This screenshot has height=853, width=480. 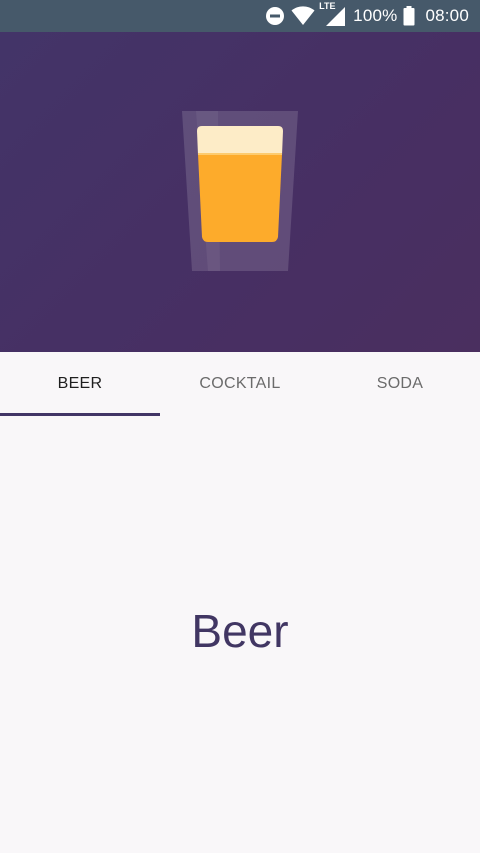 What do you see at coordinates (240, 16) in the screenshot?
I see `status-bar: LTE 100% 08:00` at bounding box center [240, 16].